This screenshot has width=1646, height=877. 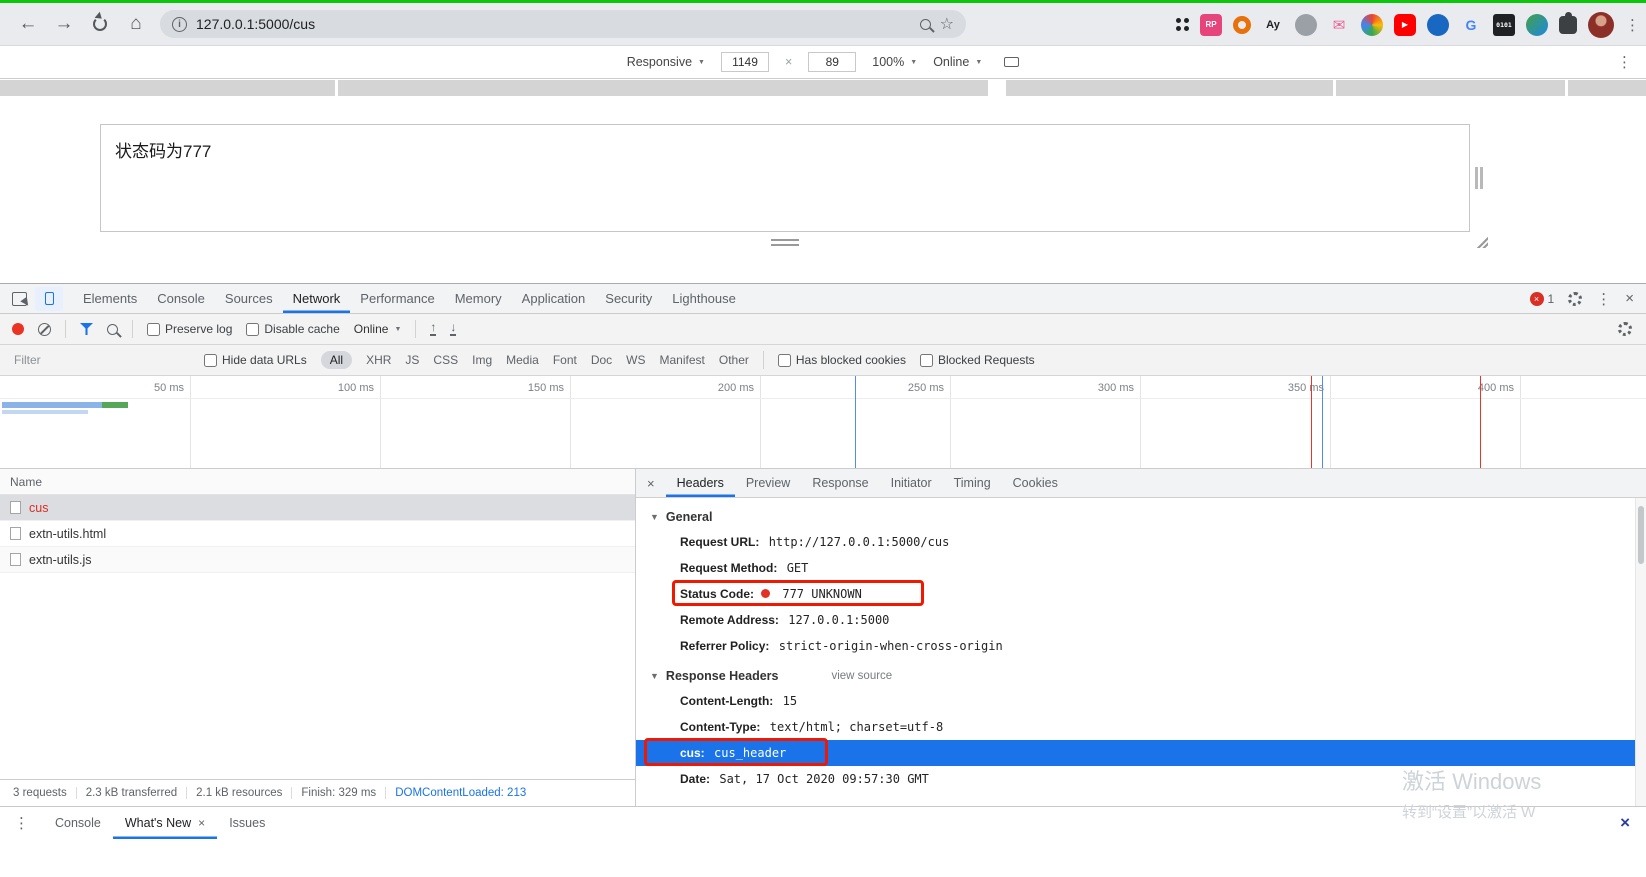 I want to click on response-headers-section-header: ▼ Response Headers view source, so click(x=1141, y=676).